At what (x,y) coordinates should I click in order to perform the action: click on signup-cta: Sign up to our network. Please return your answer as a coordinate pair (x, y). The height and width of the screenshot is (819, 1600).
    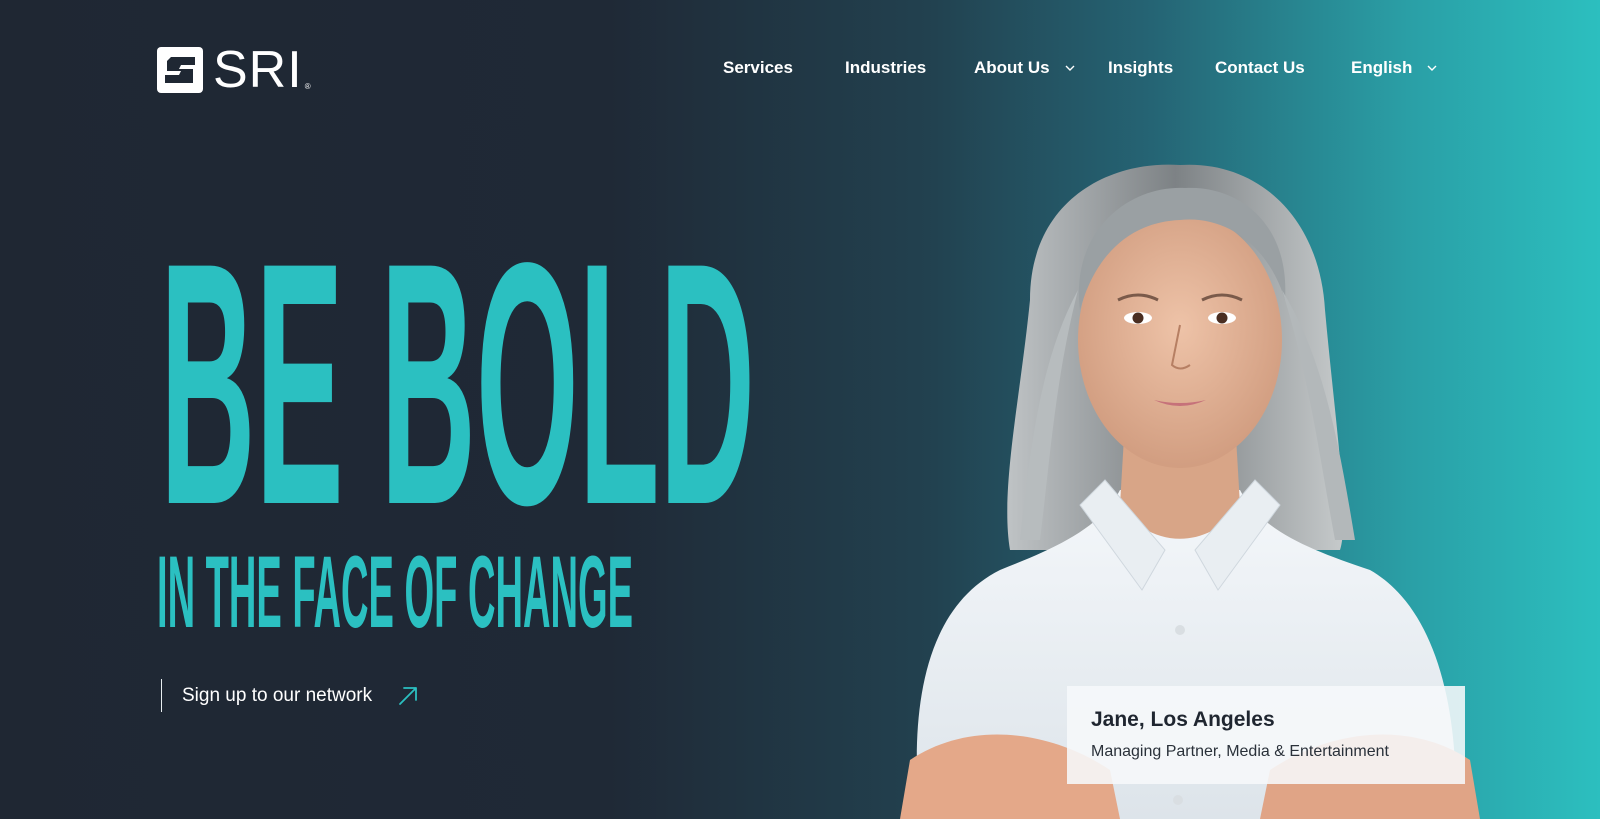
    Looking at the image, I should click on (290, 695).